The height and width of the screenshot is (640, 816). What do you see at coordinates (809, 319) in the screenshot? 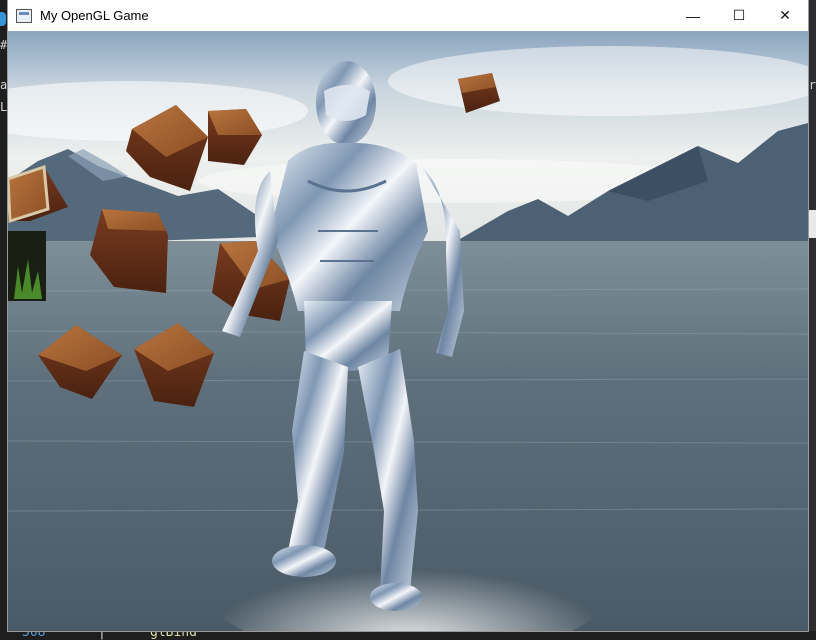
I see `background-editor-right-edge: er` at bounding box center [809, 319].